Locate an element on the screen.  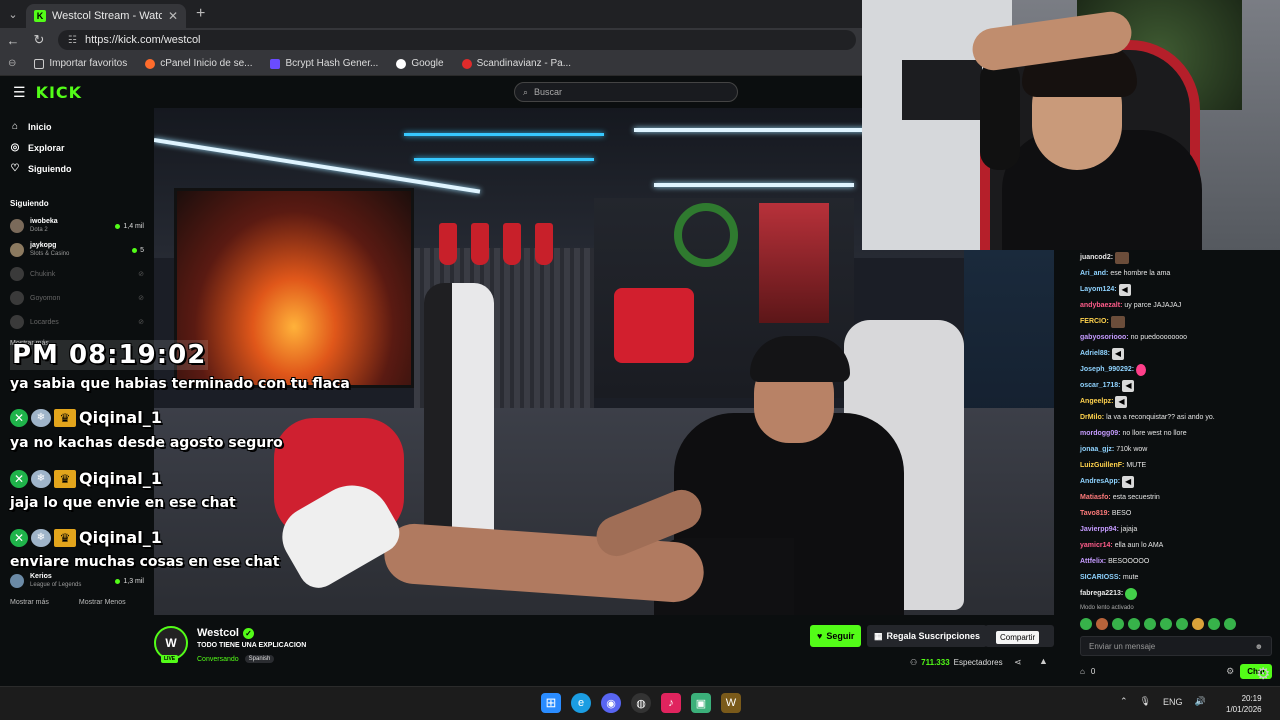
share-icon: ⋖ is located at coordinates (1018, 662).